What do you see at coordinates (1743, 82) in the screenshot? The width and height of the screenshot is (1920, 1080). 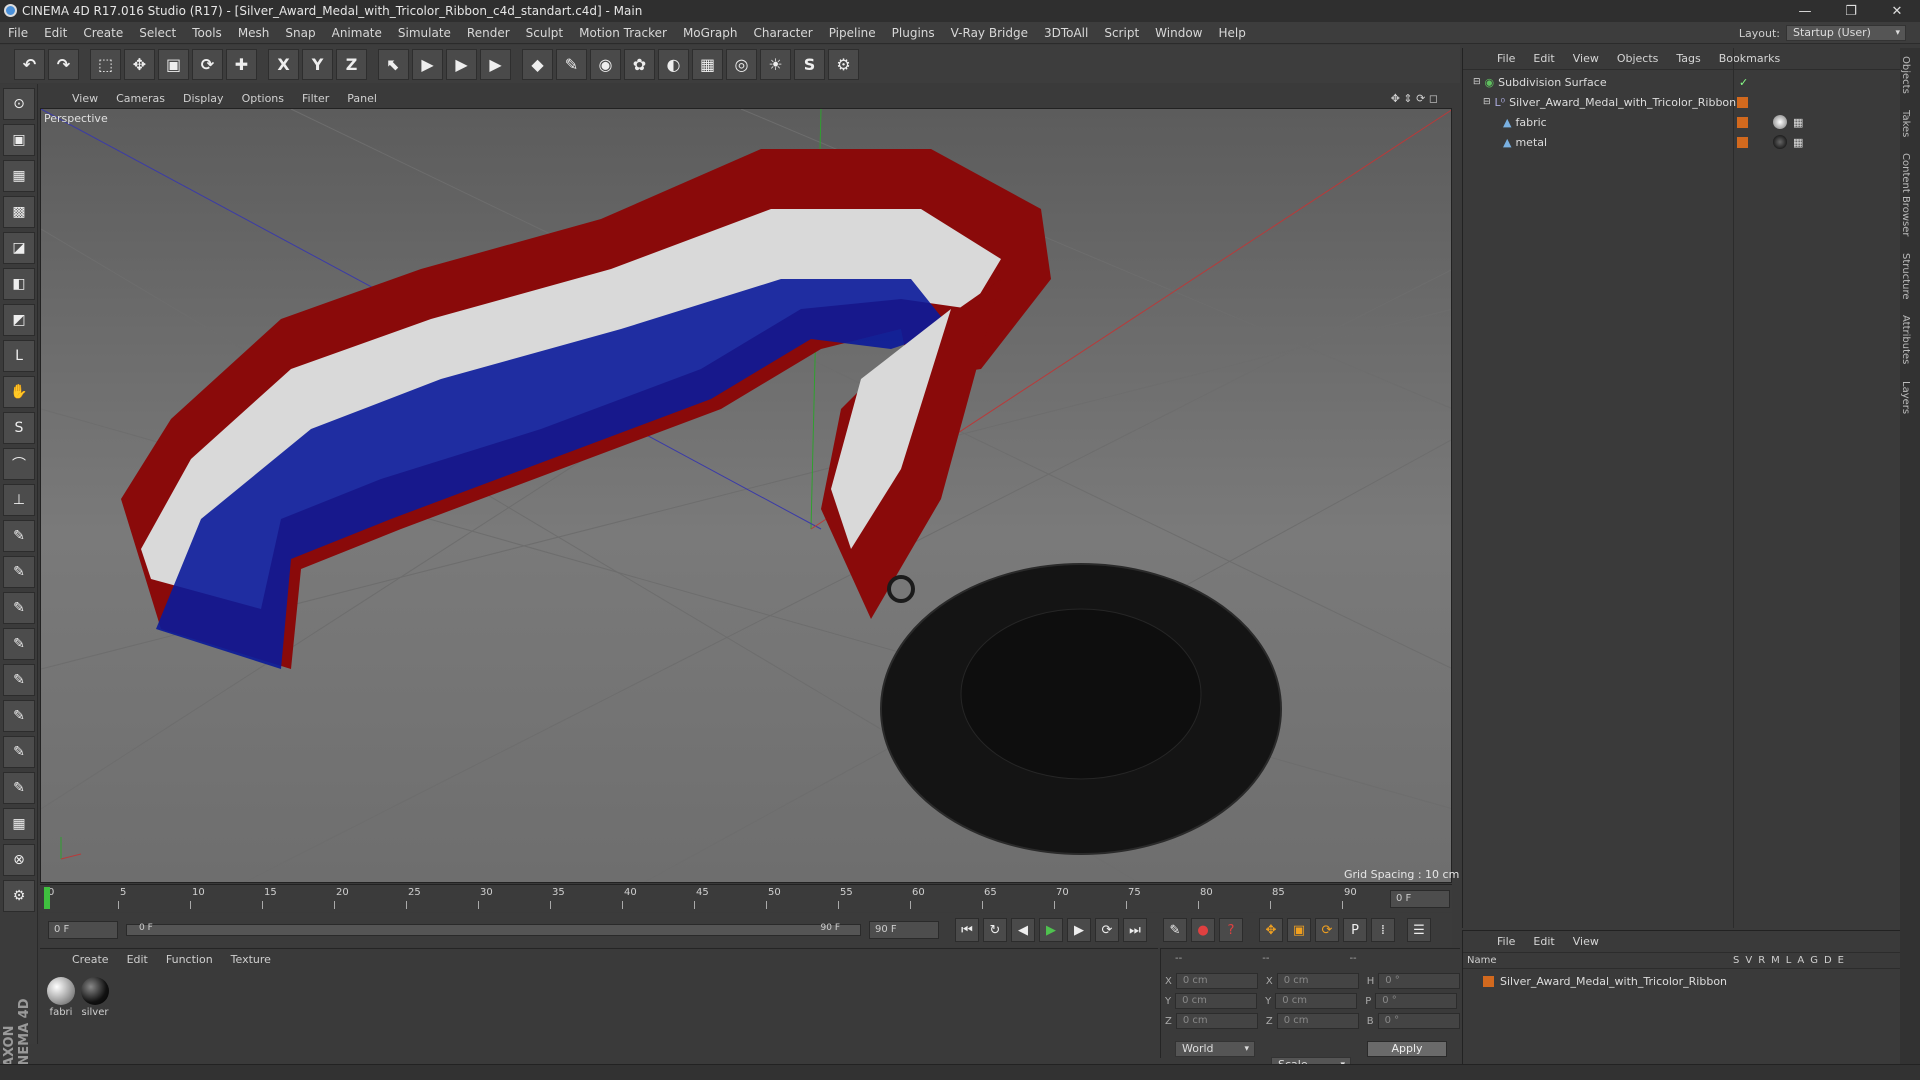 I see `enable-check-icon: ✓` at bounding box center [1743, 82].